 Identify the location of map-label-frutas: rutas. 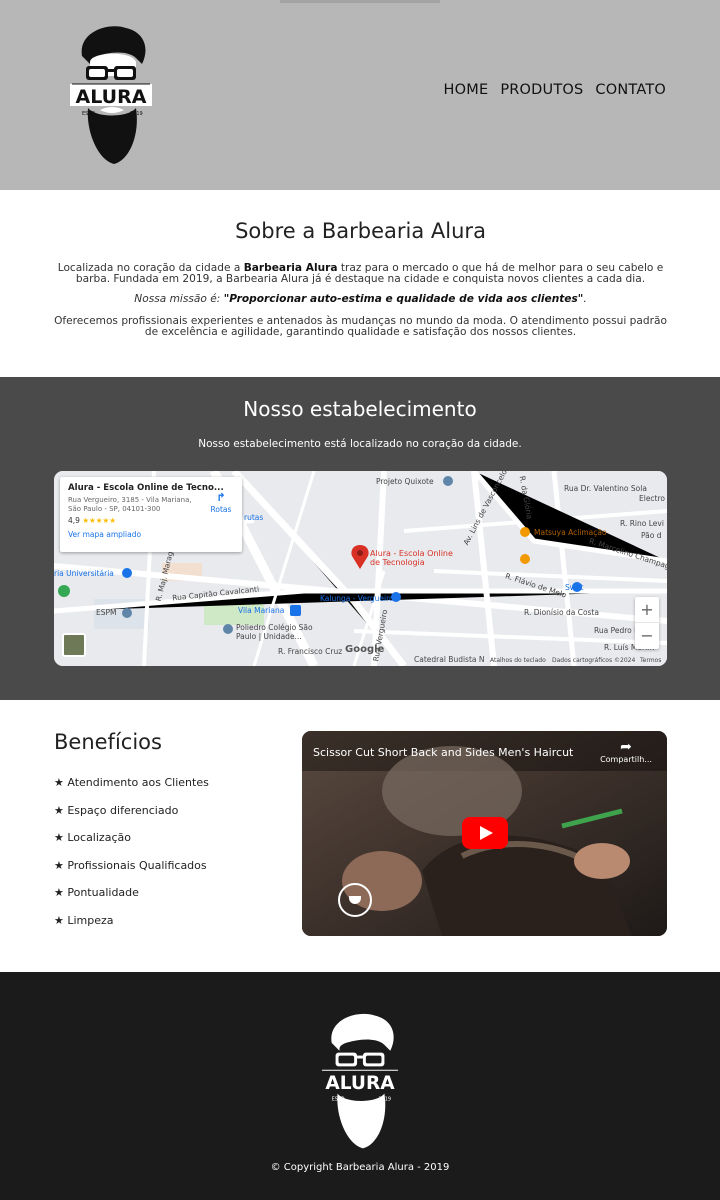
(254, 517).